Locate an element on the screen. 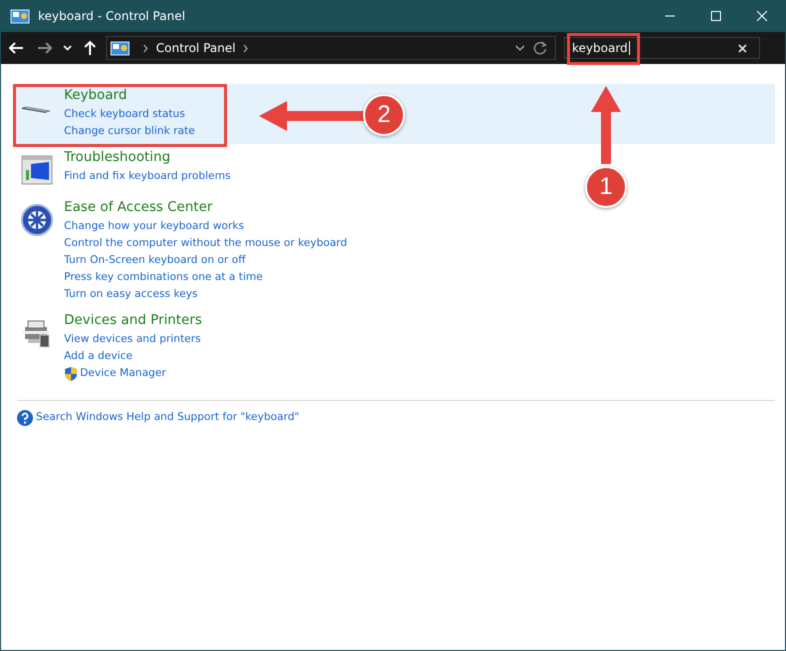 This screenshot has width=786, height=651. task-link: Control the computer without the mouse or keyboard is located at coordinates (206, 243).